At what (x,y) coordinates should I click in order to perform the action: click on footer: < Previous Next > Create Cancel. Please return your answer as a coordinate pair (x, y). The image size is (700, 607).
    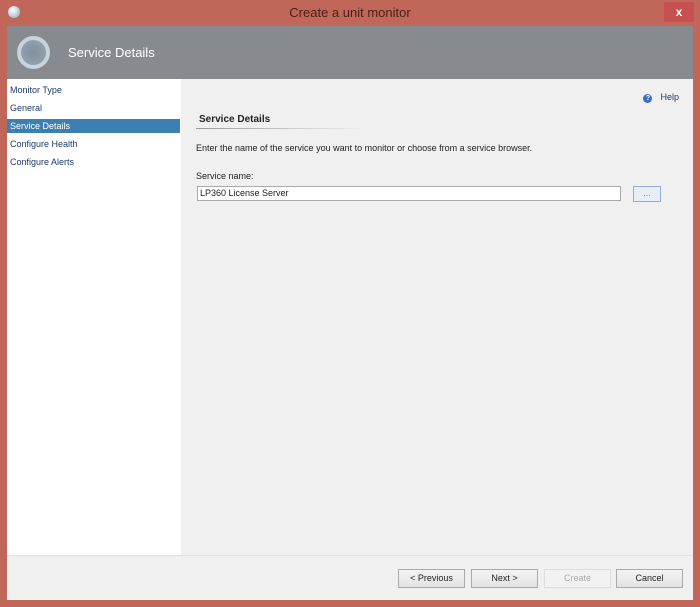
    Looking at the image, I should click on (350, 577).